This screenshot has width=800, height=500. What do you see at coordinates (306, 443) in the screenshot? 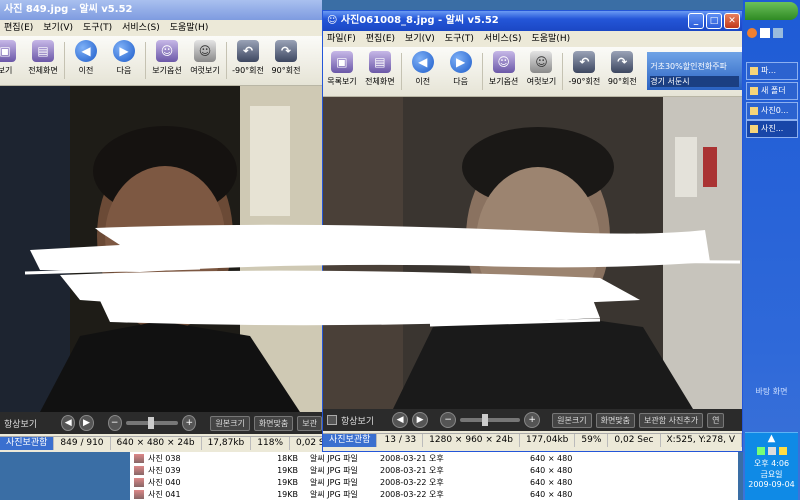
I see `load-time: 0,02 Sec` at bounding box center [306, 443].